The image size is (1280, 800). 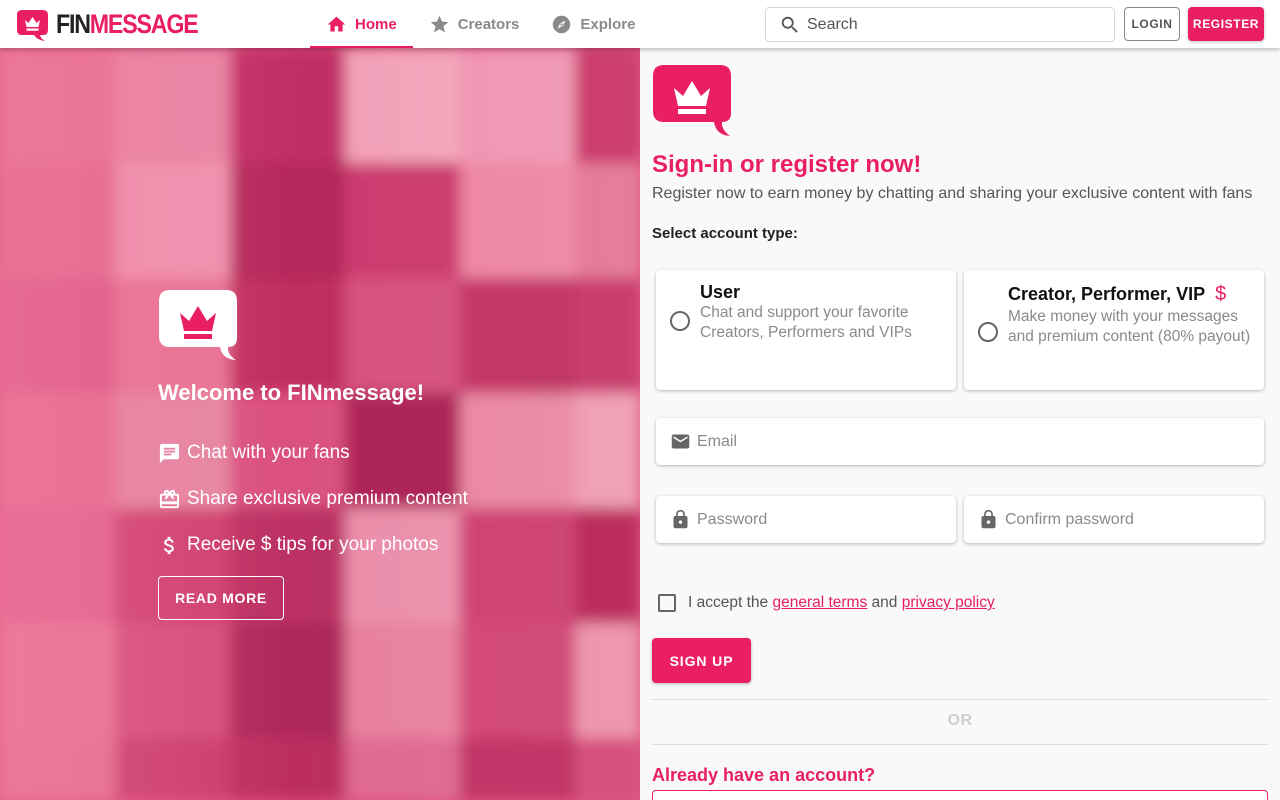 What do you see at coordinates (1221, 294) in the screenshot?
I see `dollar-icon: $` at bounding box center [1221, 294].